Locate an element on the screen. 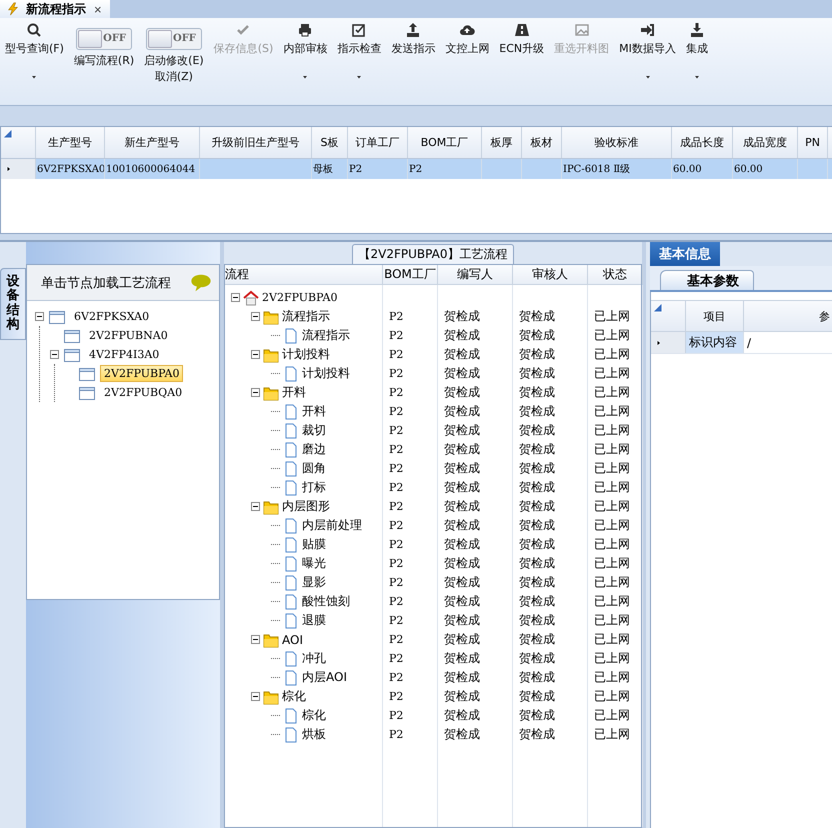 The image size is (832, 828). toolbar-button: 指示检查 is located at coordinates (359, 54).